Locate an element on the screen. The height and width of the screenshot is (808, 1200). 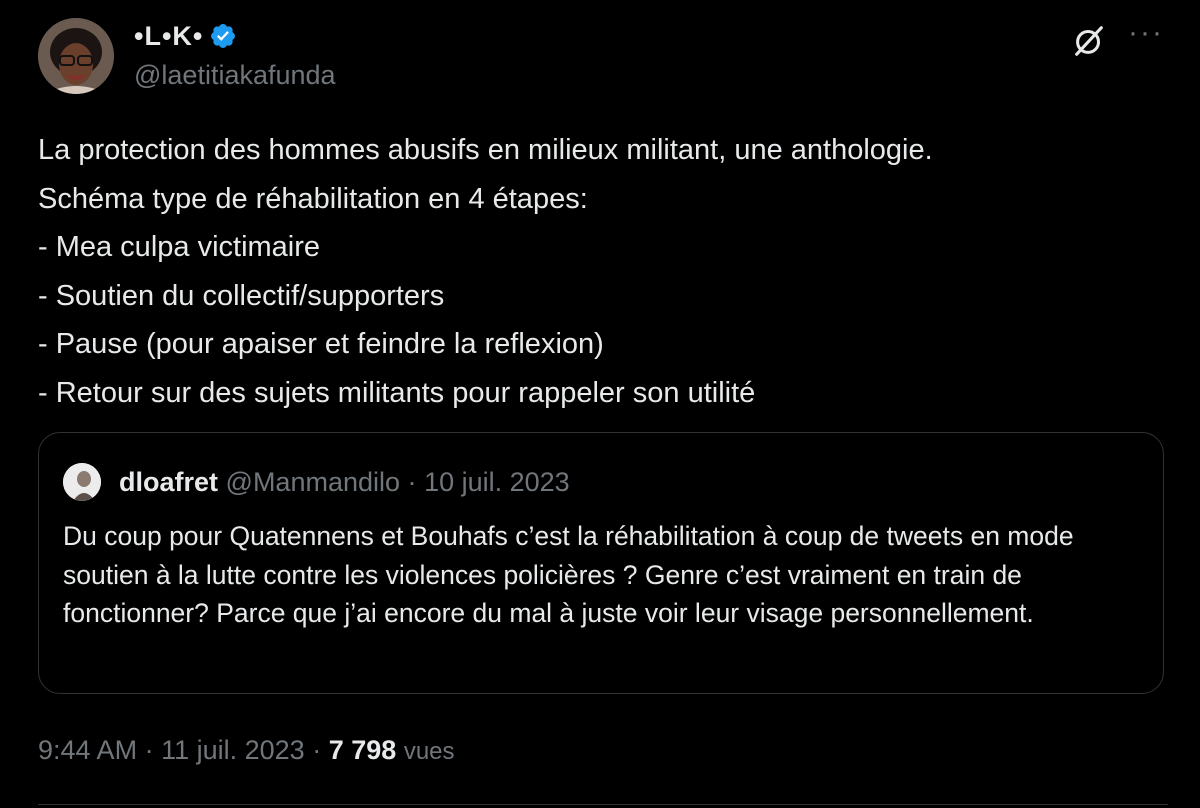
author-name: •L•K• is located at coordinates (185, 36).